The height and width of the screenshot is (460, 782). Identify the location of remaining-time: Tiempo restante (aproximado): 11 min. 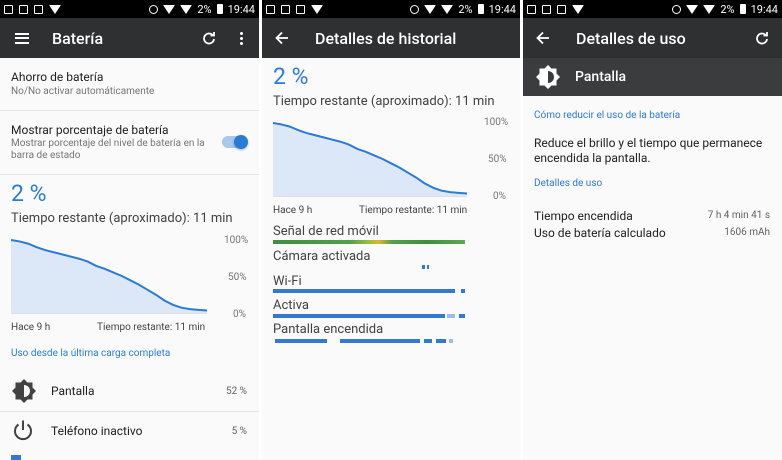
(384, 101).